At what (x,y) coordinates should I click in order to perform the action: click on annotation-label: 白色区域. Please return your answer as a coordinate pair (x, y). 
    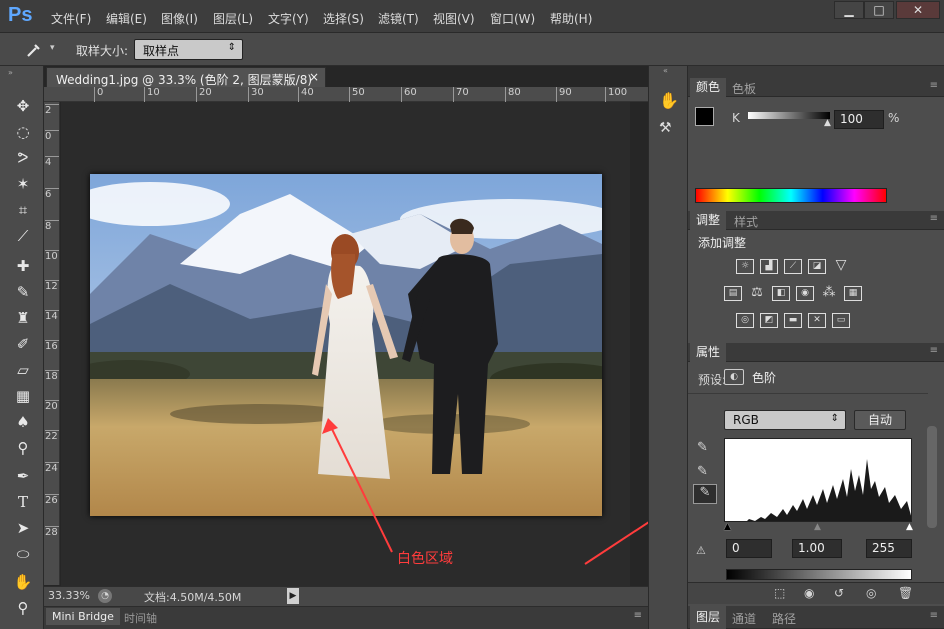
    Looking at the image, I should click on (425, 559).